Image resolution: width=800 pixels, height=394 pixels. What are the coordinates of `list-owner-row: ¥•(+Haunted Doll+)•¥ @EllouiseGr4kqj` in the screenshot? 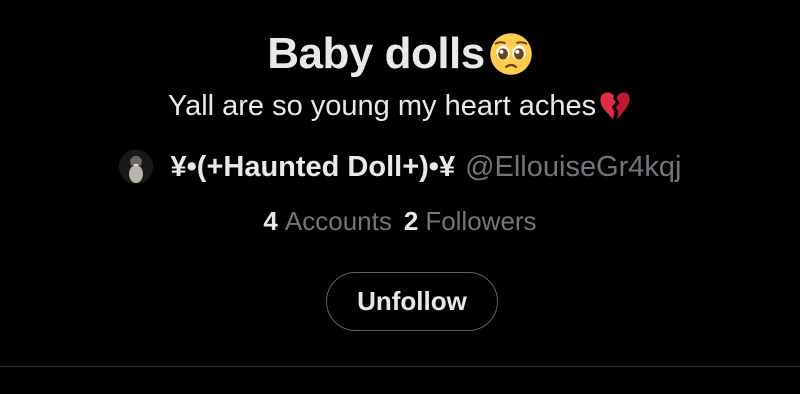 It's located at (400, 167).